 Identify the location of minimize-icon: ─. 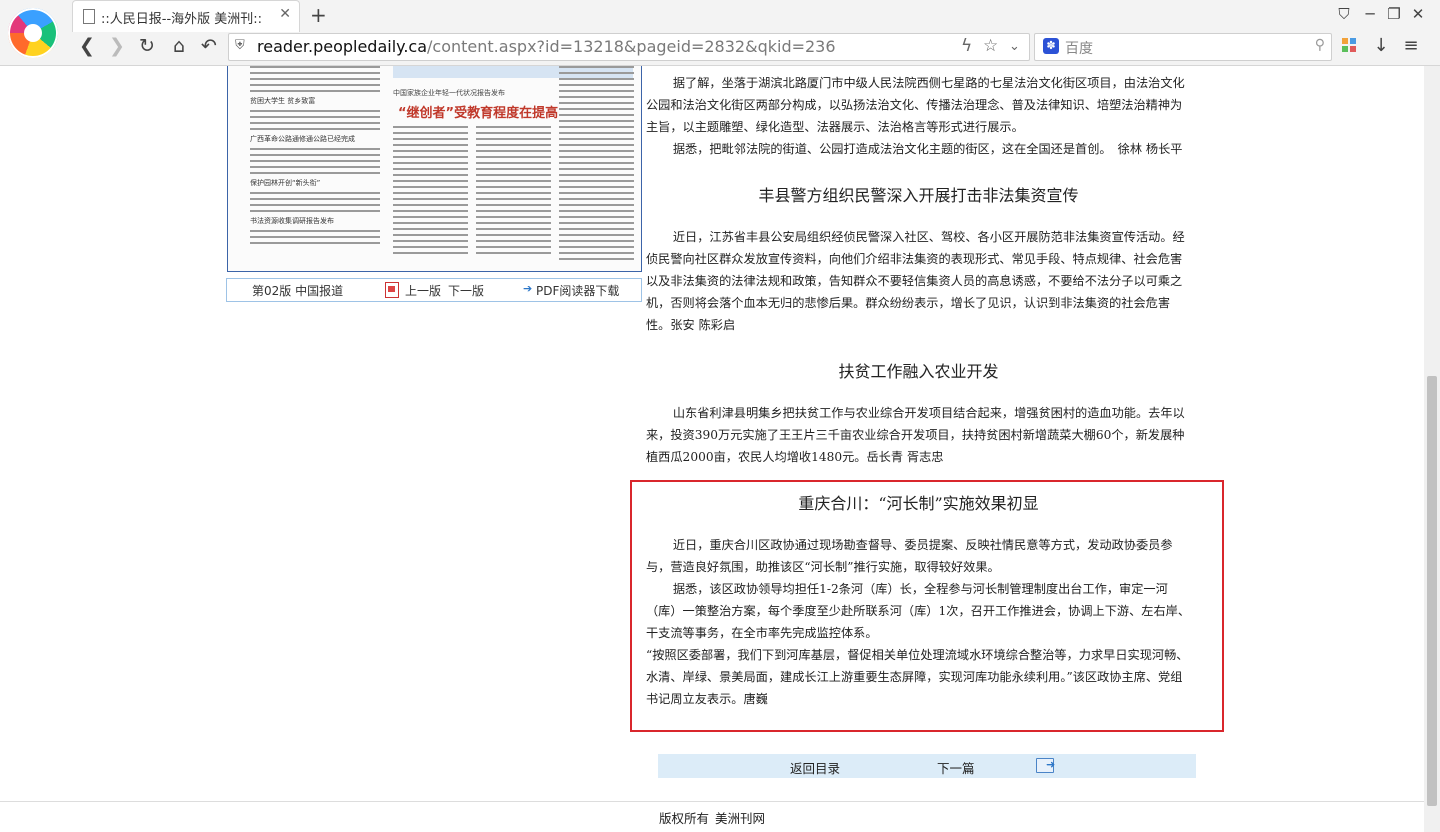
(1370, 14).